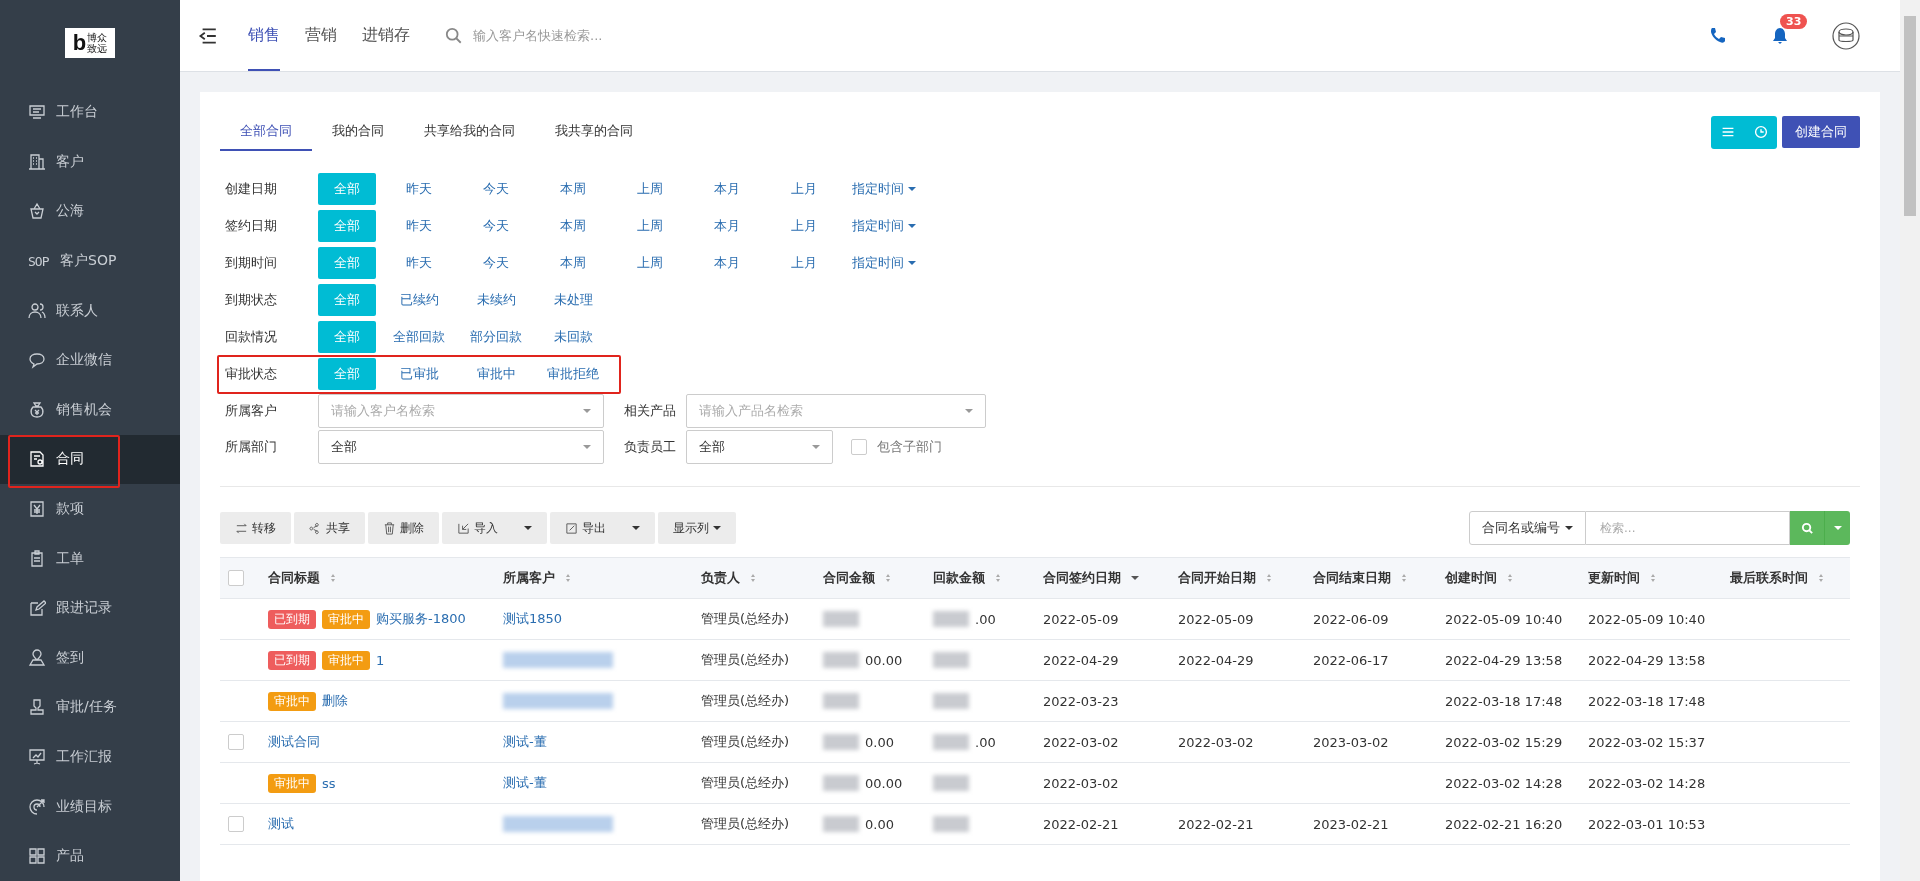 This screenshot has width=1920, height=881. What do you see at coordinates (294, 578) in the screenshot?
I see `column-header: 合同标题` at bounding box center [294, 578].